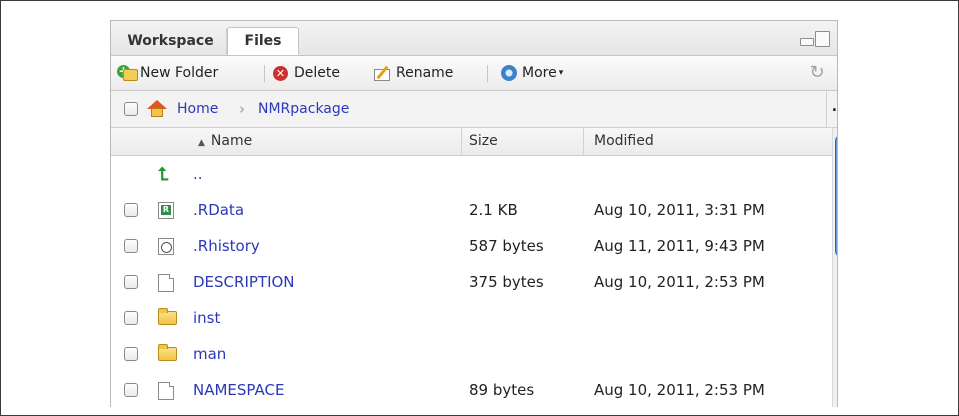 Image resolution: width=959 pixels, height=416 pixels. Describe the element at coordinates (131, 109) in the screenshot. I see `select-all-checkbox` at that location.